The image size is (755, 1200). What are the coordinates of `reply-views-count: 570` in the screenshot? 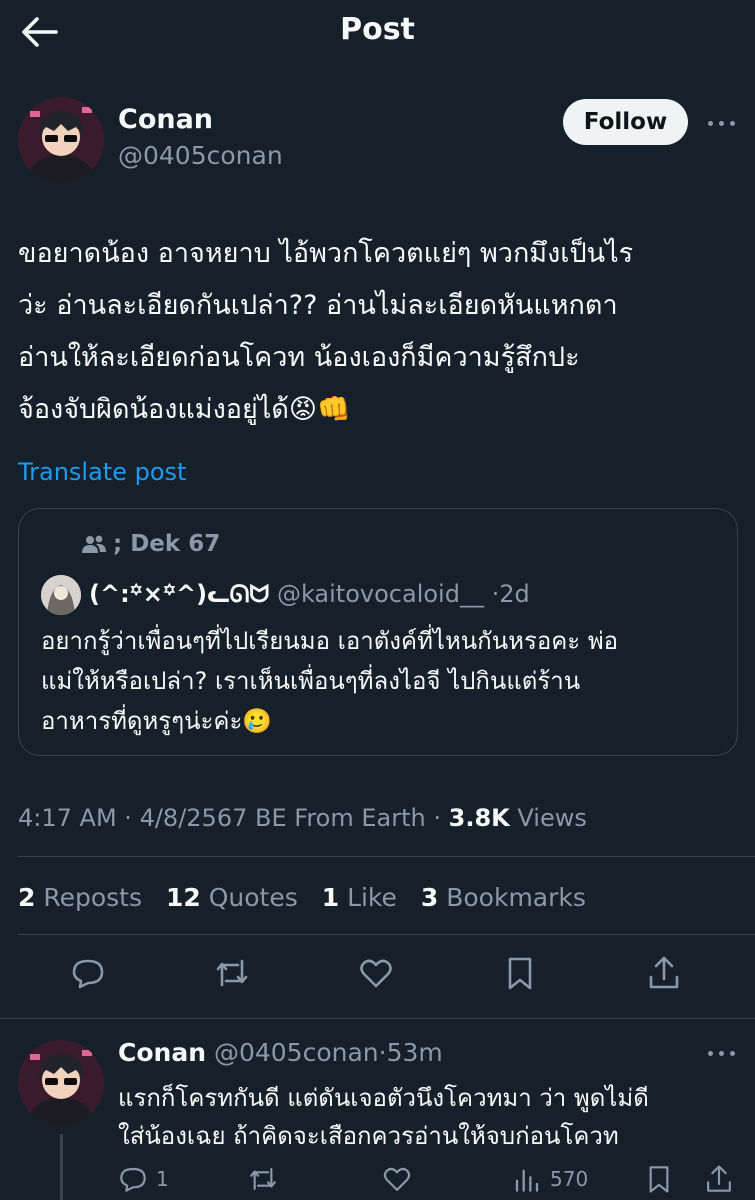 It's located at (569, 1179).